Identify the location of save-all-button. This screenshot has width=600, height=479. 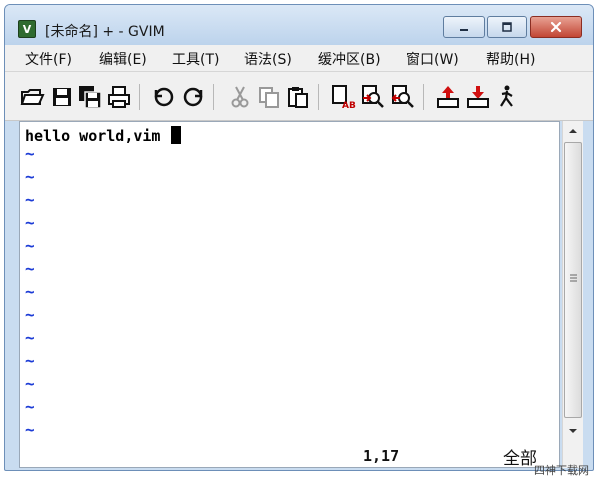
(90, 97).